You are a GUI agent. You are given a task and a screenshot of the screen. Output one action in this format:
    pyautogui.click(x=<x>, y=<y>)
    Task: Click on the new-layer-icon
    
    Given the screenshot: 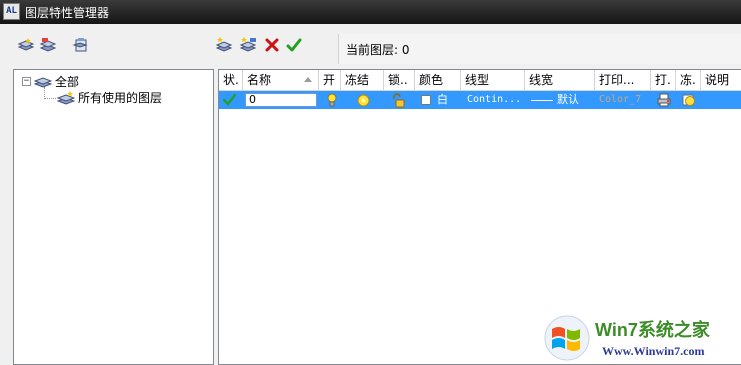 What is the action you would take?
    pyautogui.click(x=224, y=44)
    